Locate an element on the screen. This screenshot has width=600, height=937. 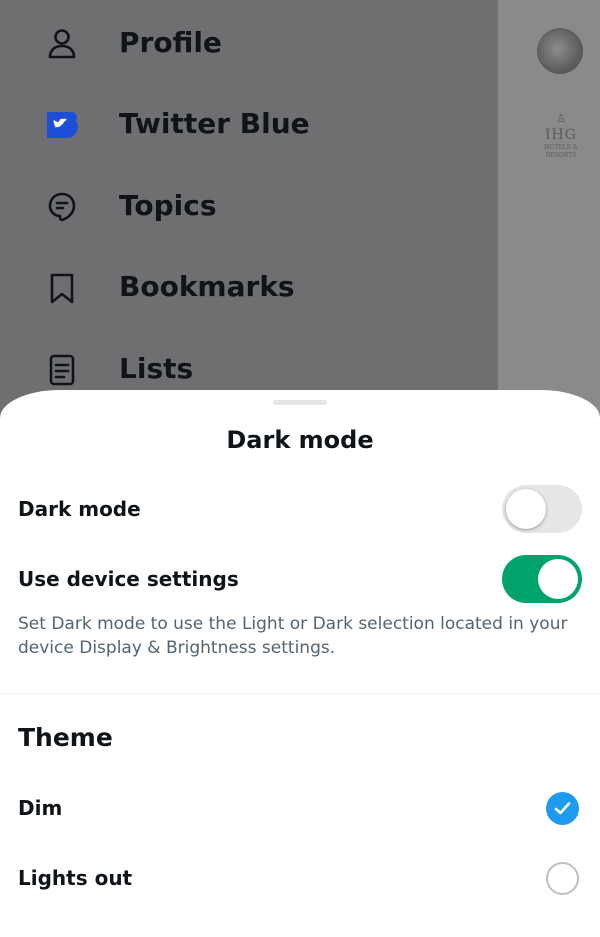
divider is located at coordinates (300, 693).